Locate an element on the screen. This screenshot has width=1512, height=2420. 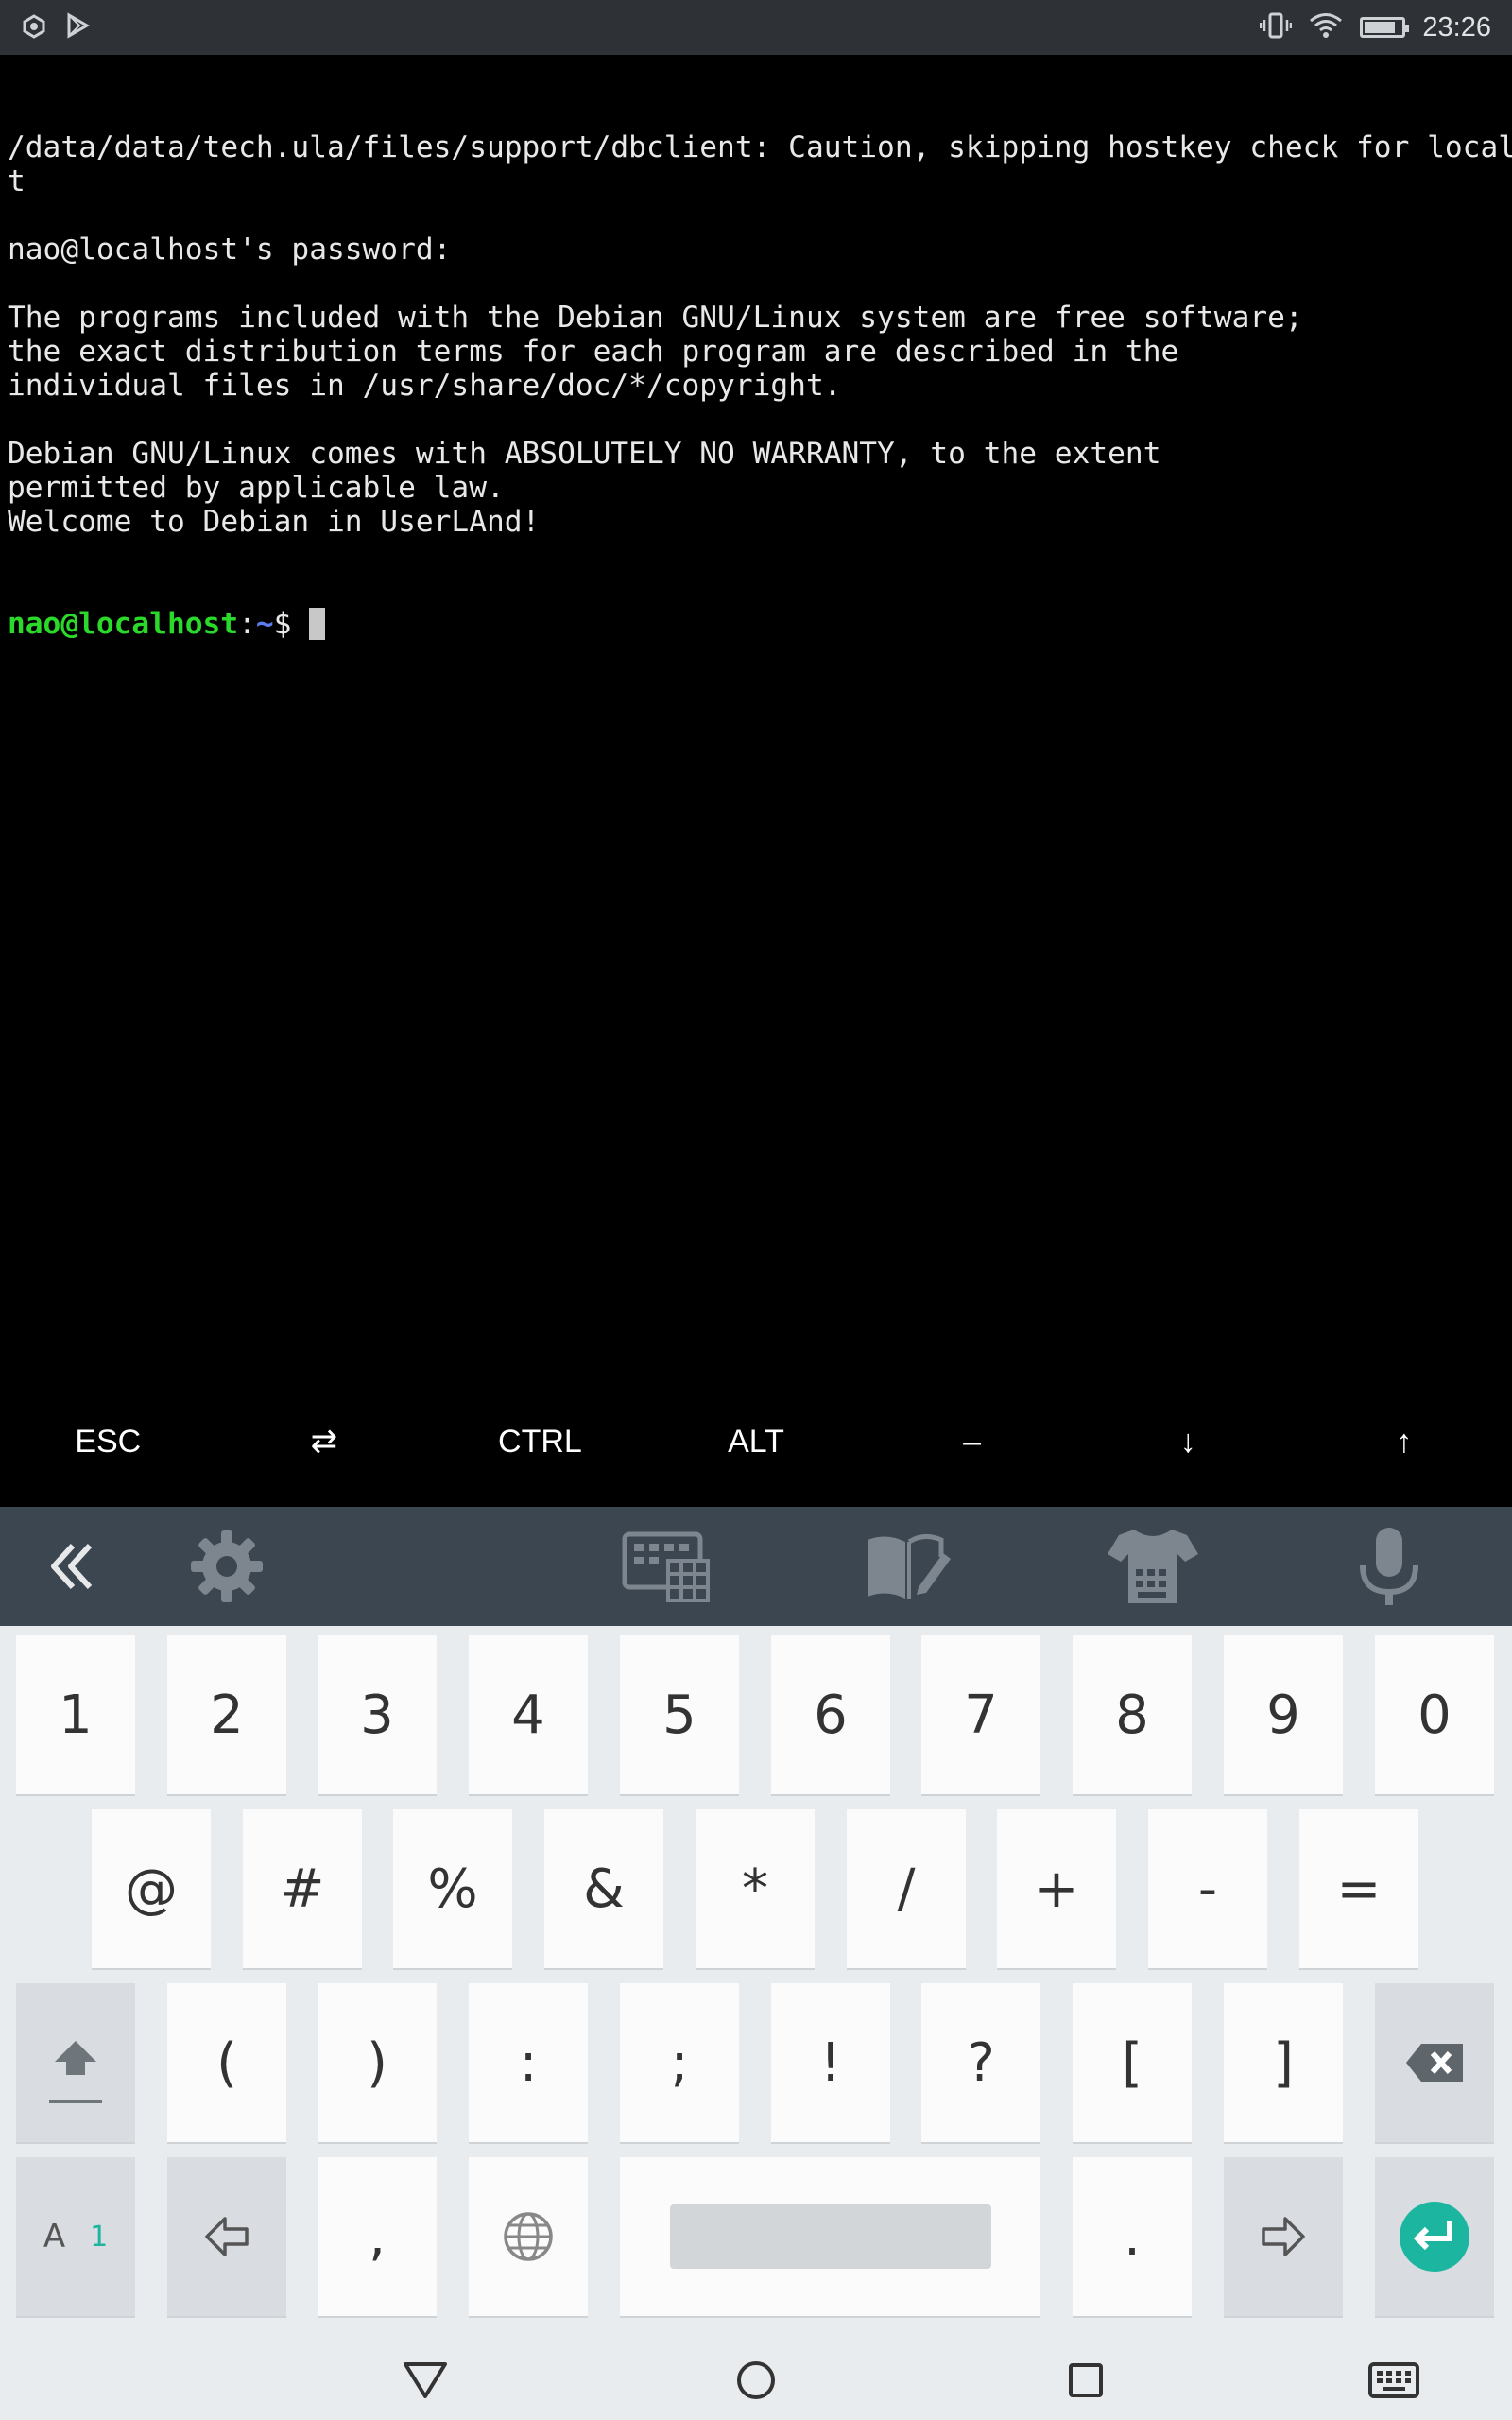
key-hash: # is located at coordinates (302, 1888).